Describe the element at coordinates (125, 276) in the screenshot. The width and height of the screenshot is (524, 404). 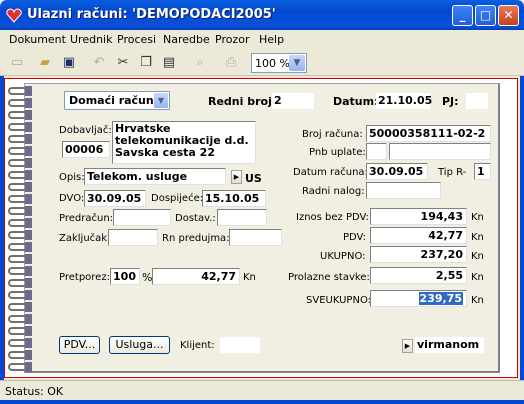
I see `pretporez-percent-field: 100` at that location.